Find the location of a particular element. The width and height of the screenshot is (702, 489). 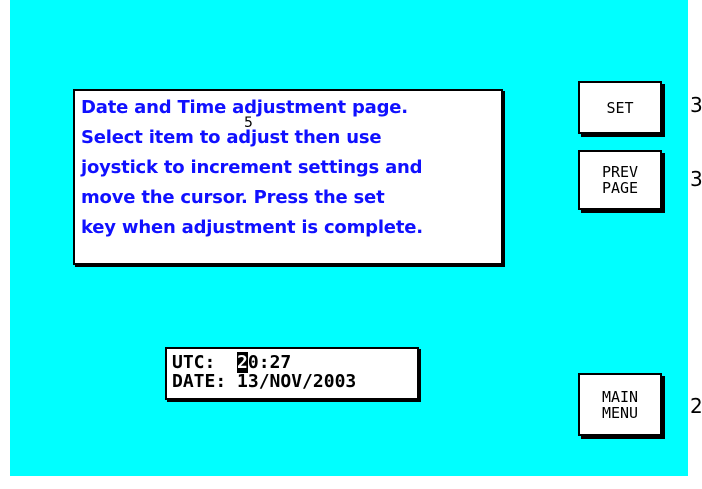

set-button-label: SET is located at coordinates (620, 107).